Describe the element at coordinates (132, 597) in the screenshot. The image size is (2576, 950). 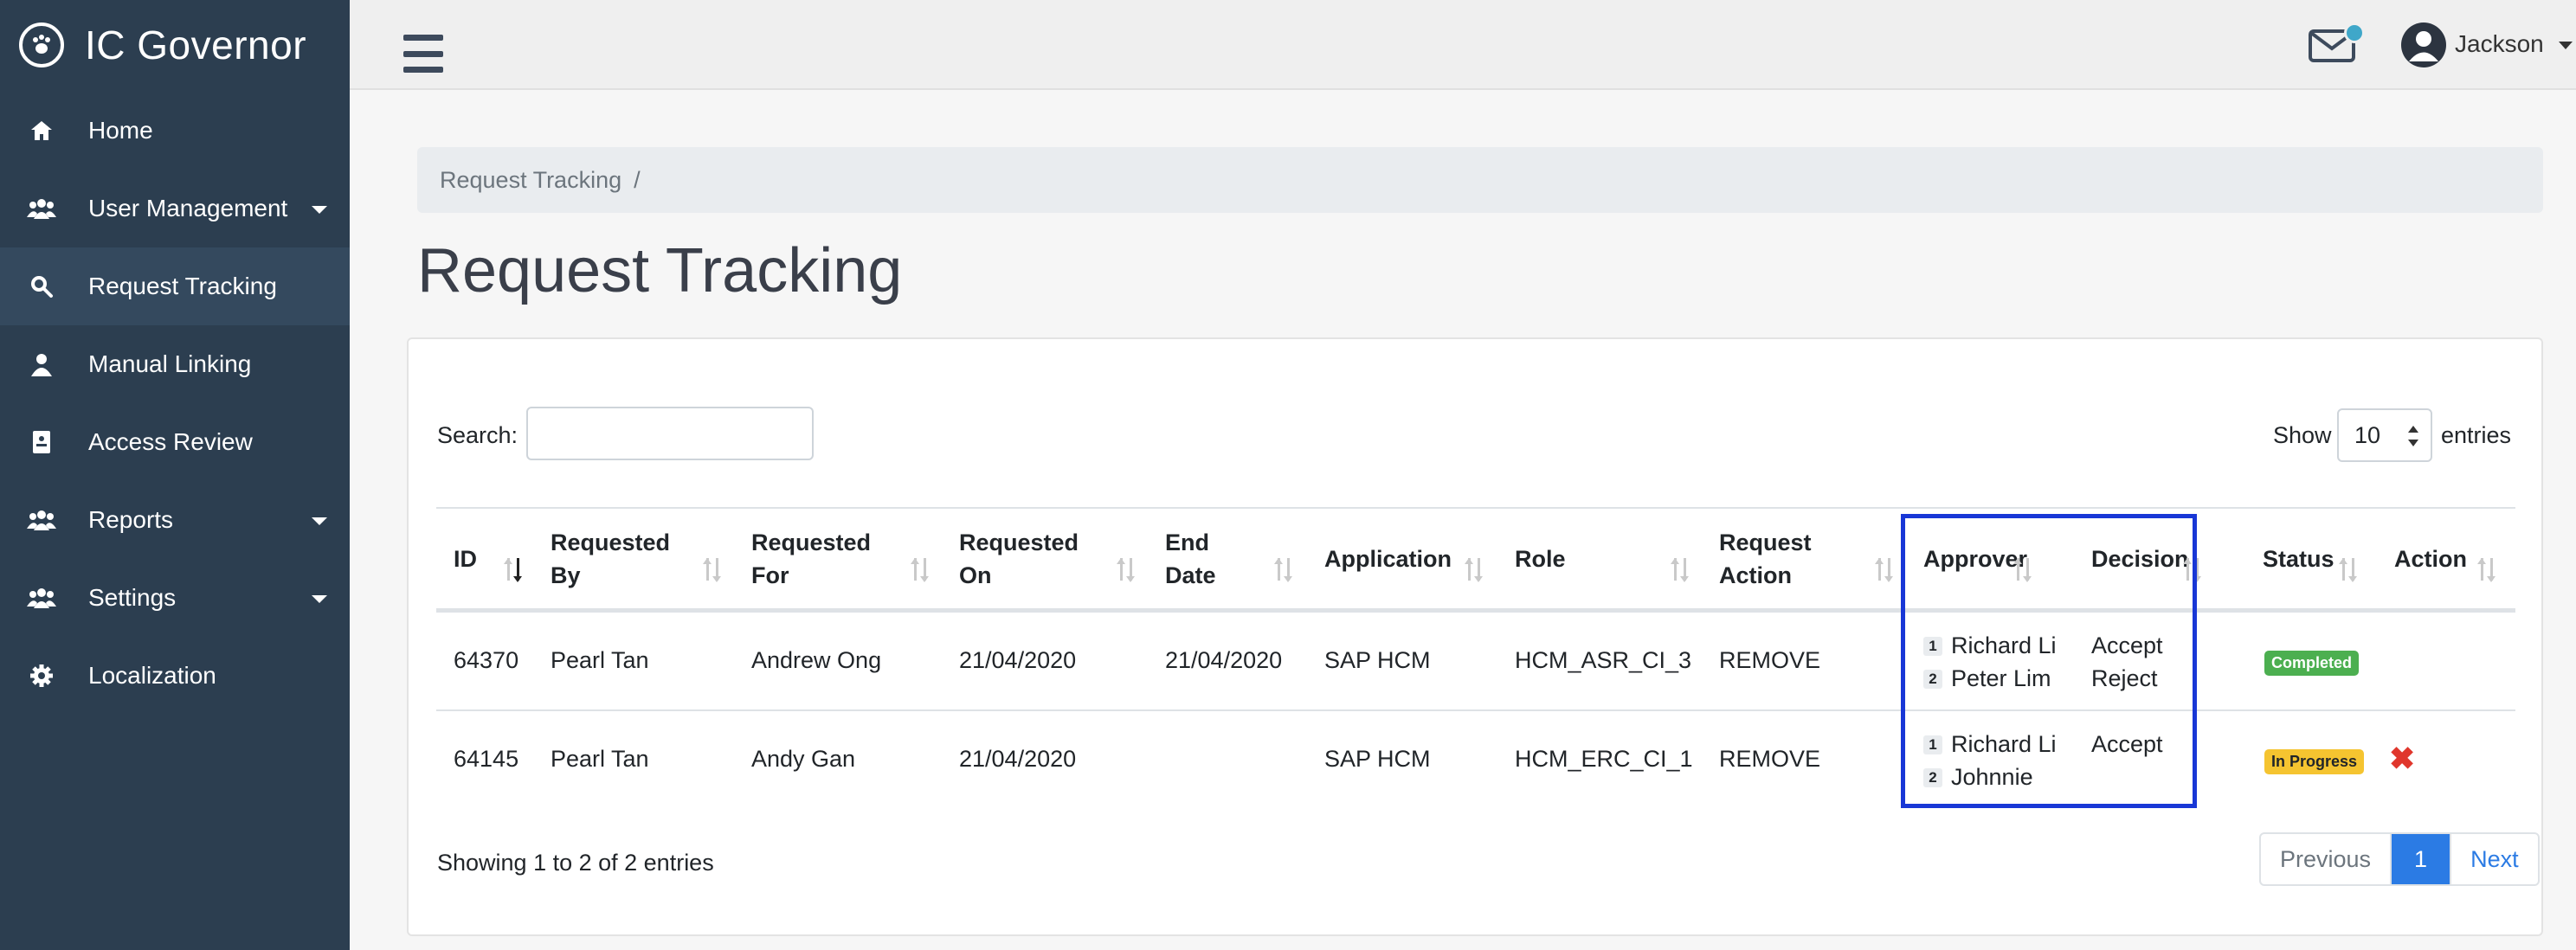
I see `sidebar-item-label: Settings` at that location.